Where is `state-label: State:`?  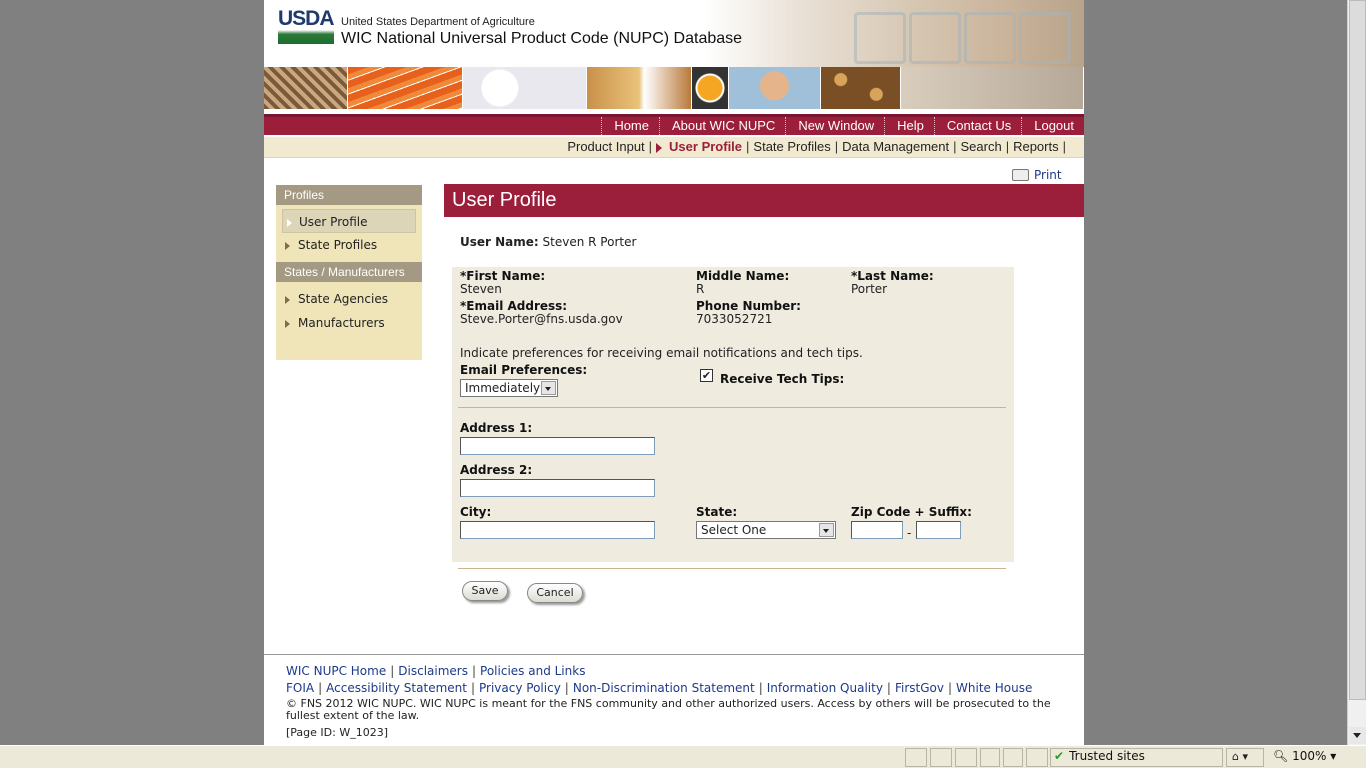 state-label: State: is located at coordinates (717, 512).